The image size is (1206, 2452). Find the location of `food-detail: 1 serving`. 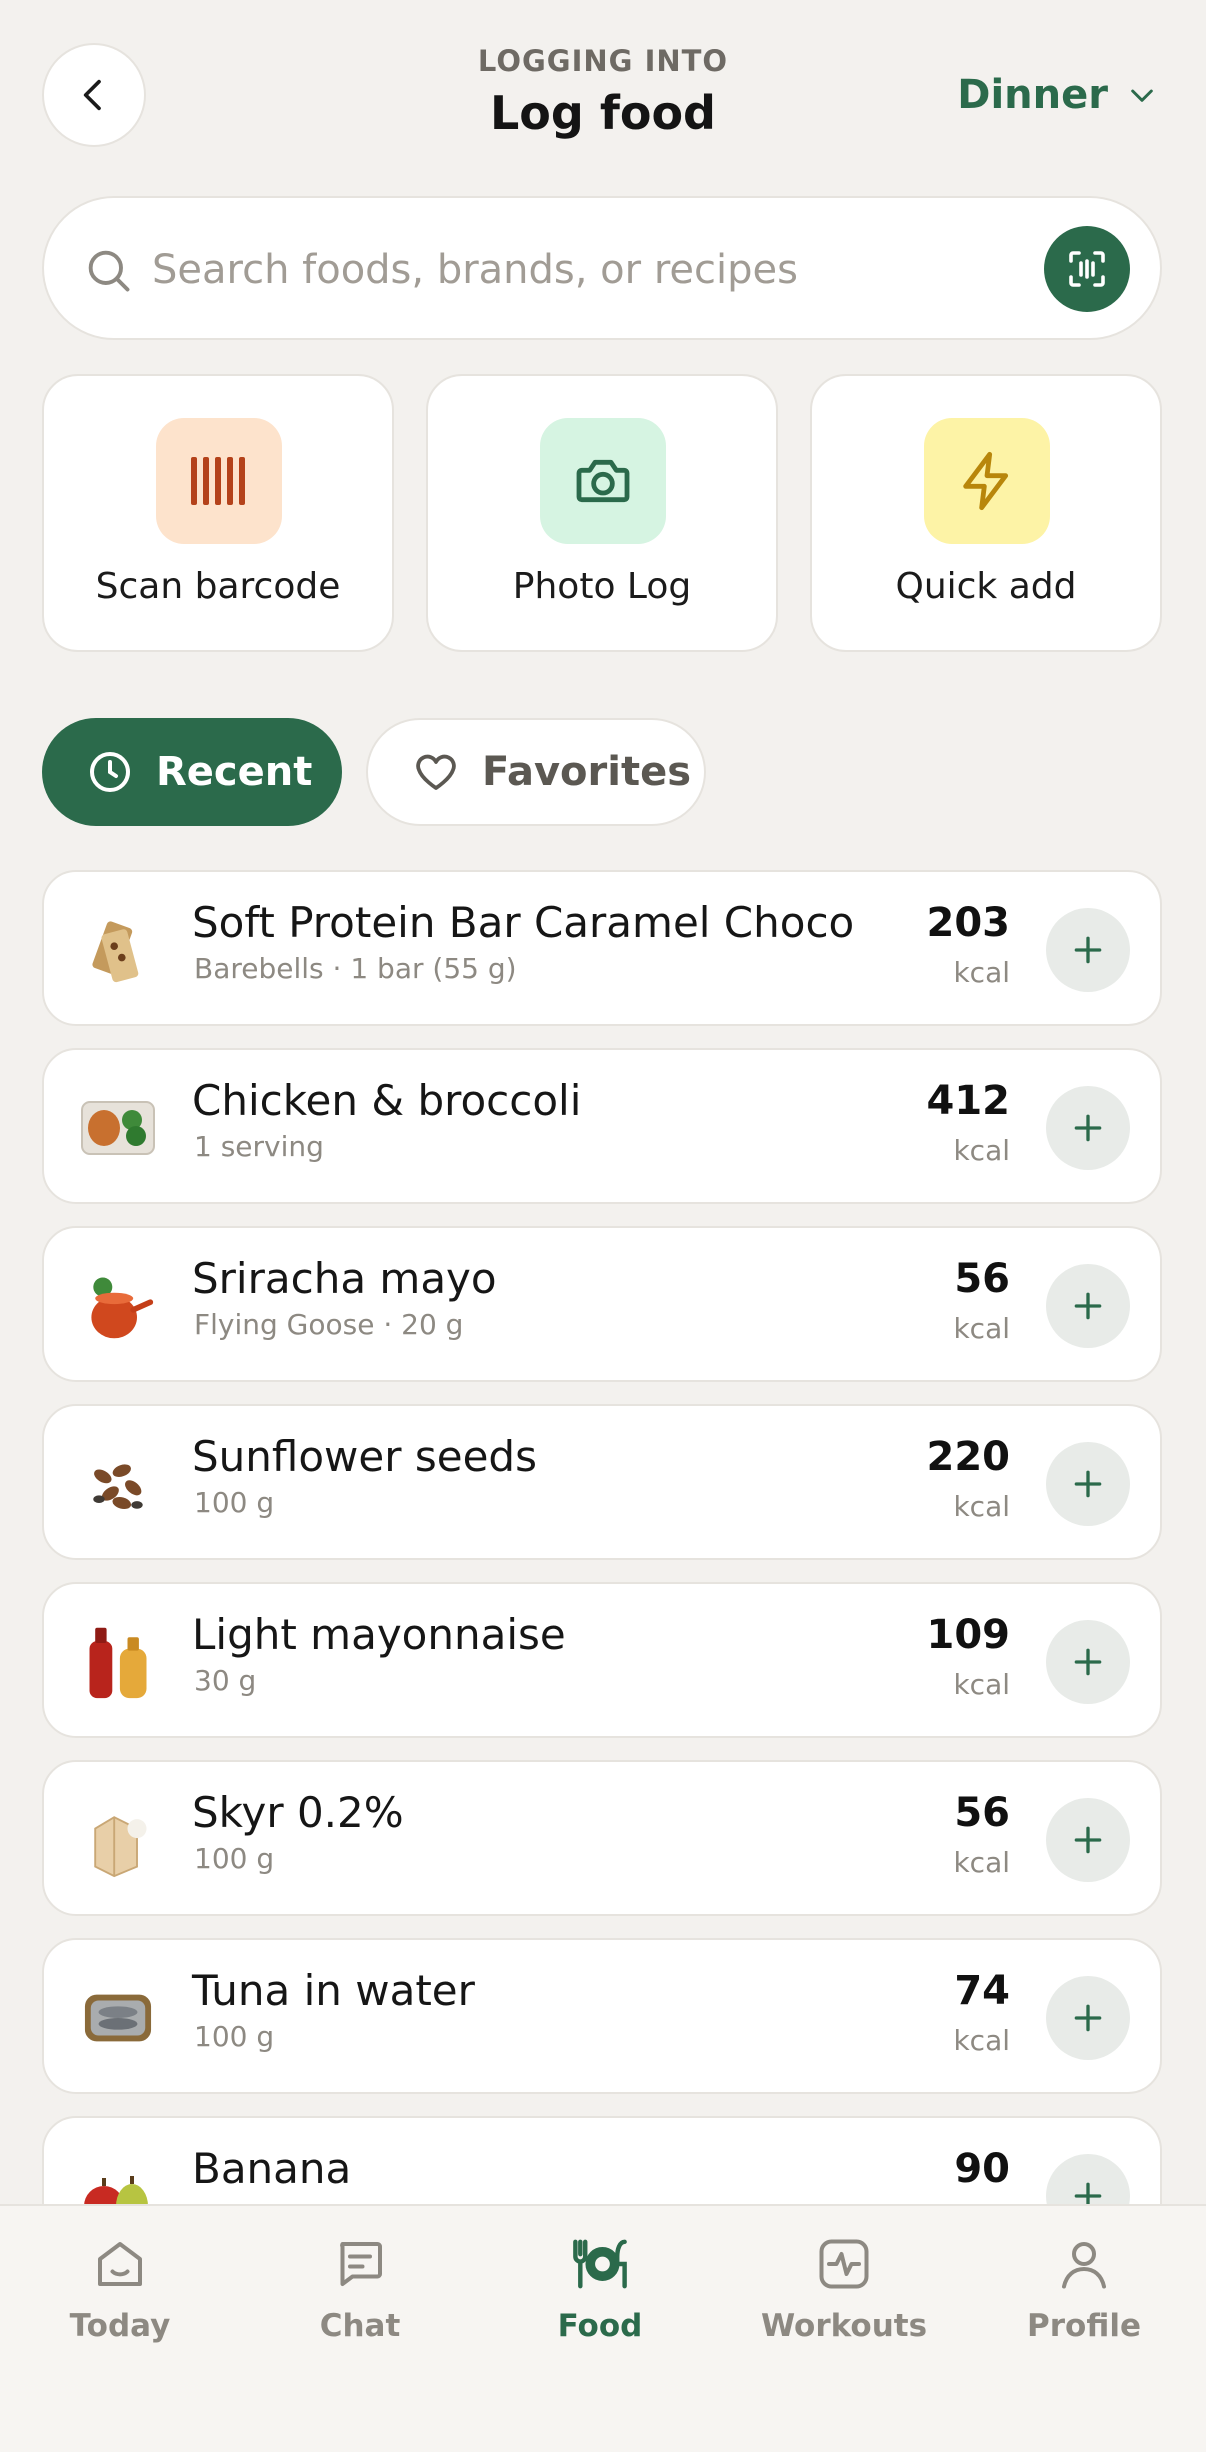

food-detail: 1 serving is located at coordinates (259, 1146).